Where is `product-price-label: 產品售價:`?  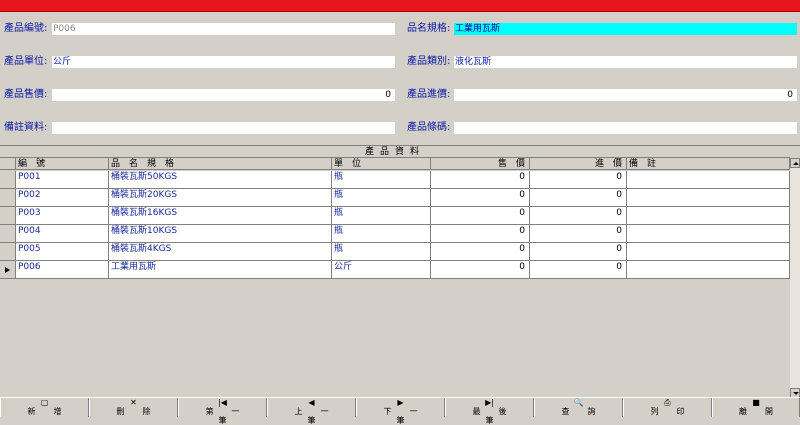 product-price-label: 產品售價: is located at coordinates (26, 94).